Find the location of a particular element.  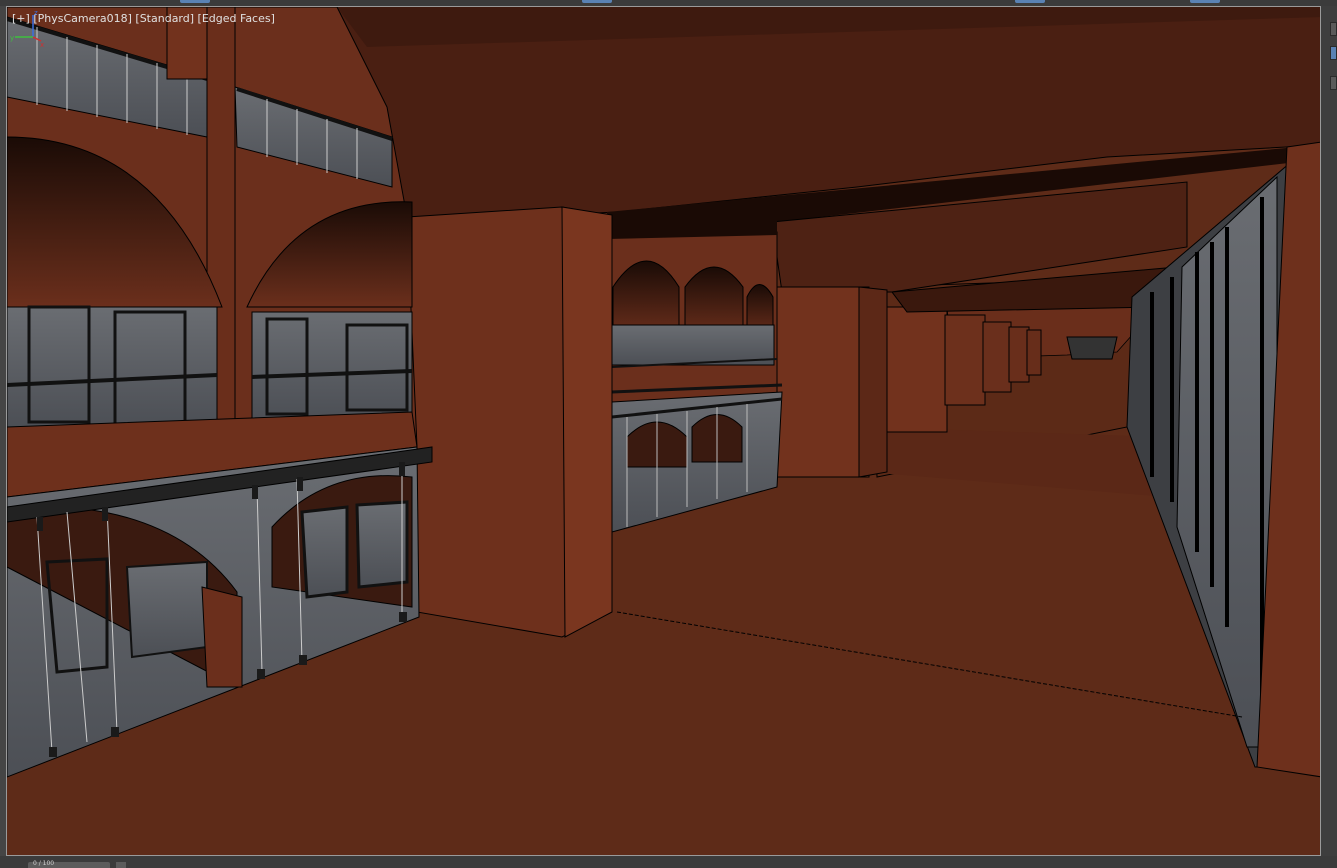

time-slider-bar: 0 / 100 is located at coordinates (668, 862).